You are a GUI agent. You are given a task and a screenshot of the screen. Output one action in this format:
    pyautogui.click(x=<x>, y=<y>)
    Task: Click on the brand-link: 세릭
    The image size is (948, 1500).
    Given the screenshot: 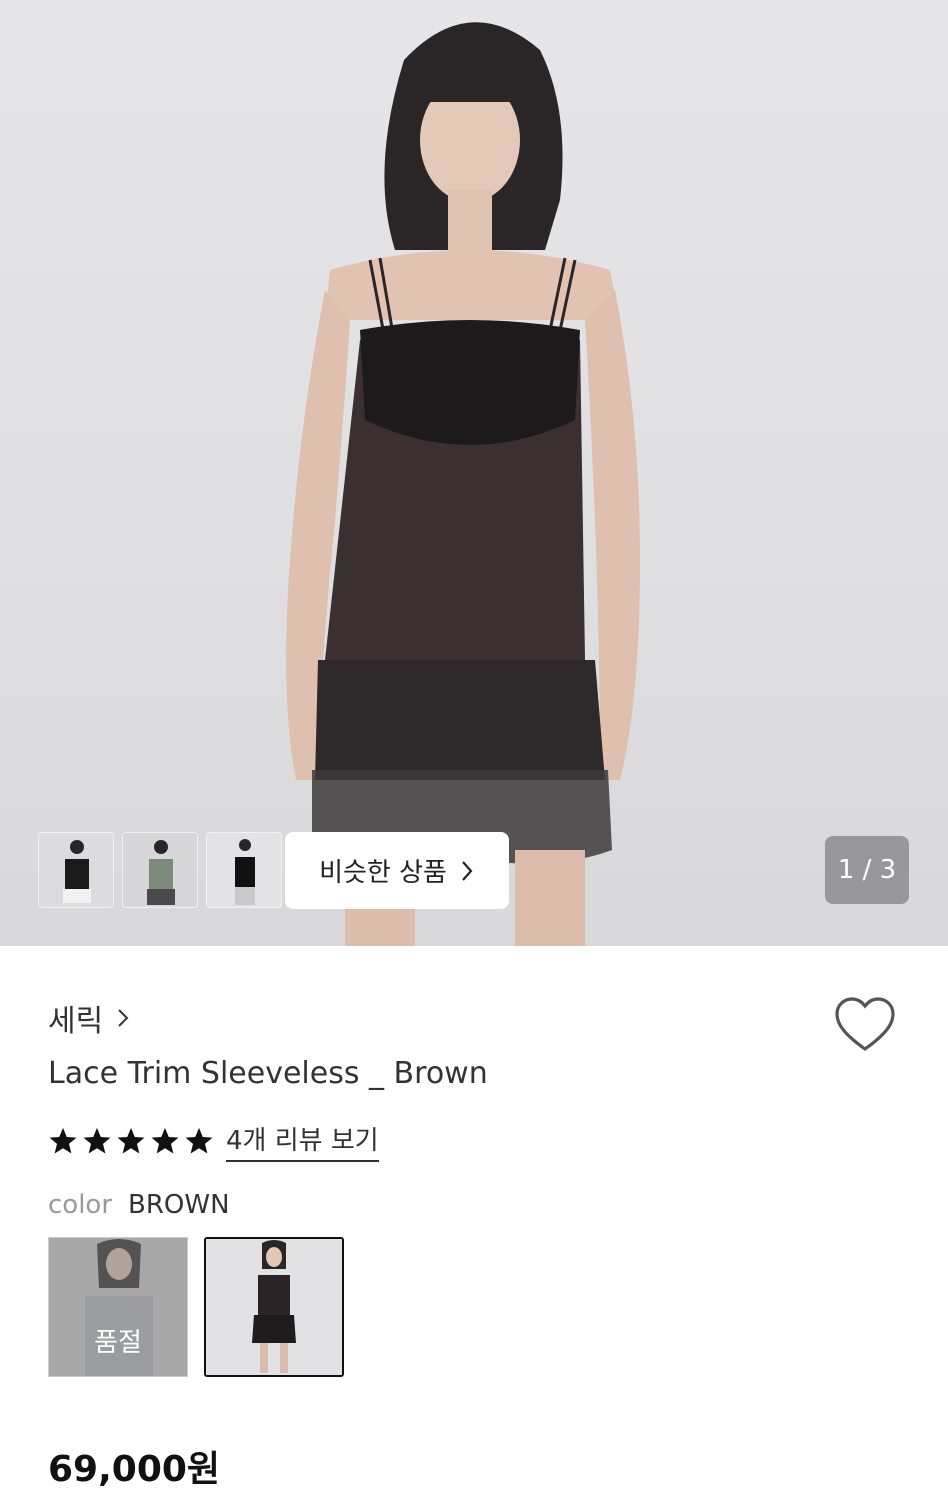 What is the action you would take?
    pyautogui.click(x=88, y=1018)
    